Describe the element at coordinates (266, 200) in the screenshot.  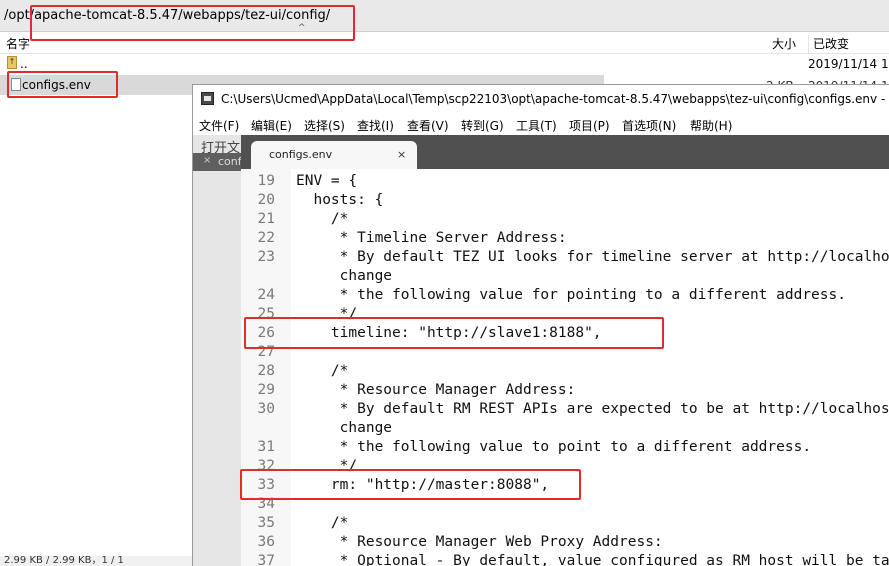
I see `line-number: 20` at that location.